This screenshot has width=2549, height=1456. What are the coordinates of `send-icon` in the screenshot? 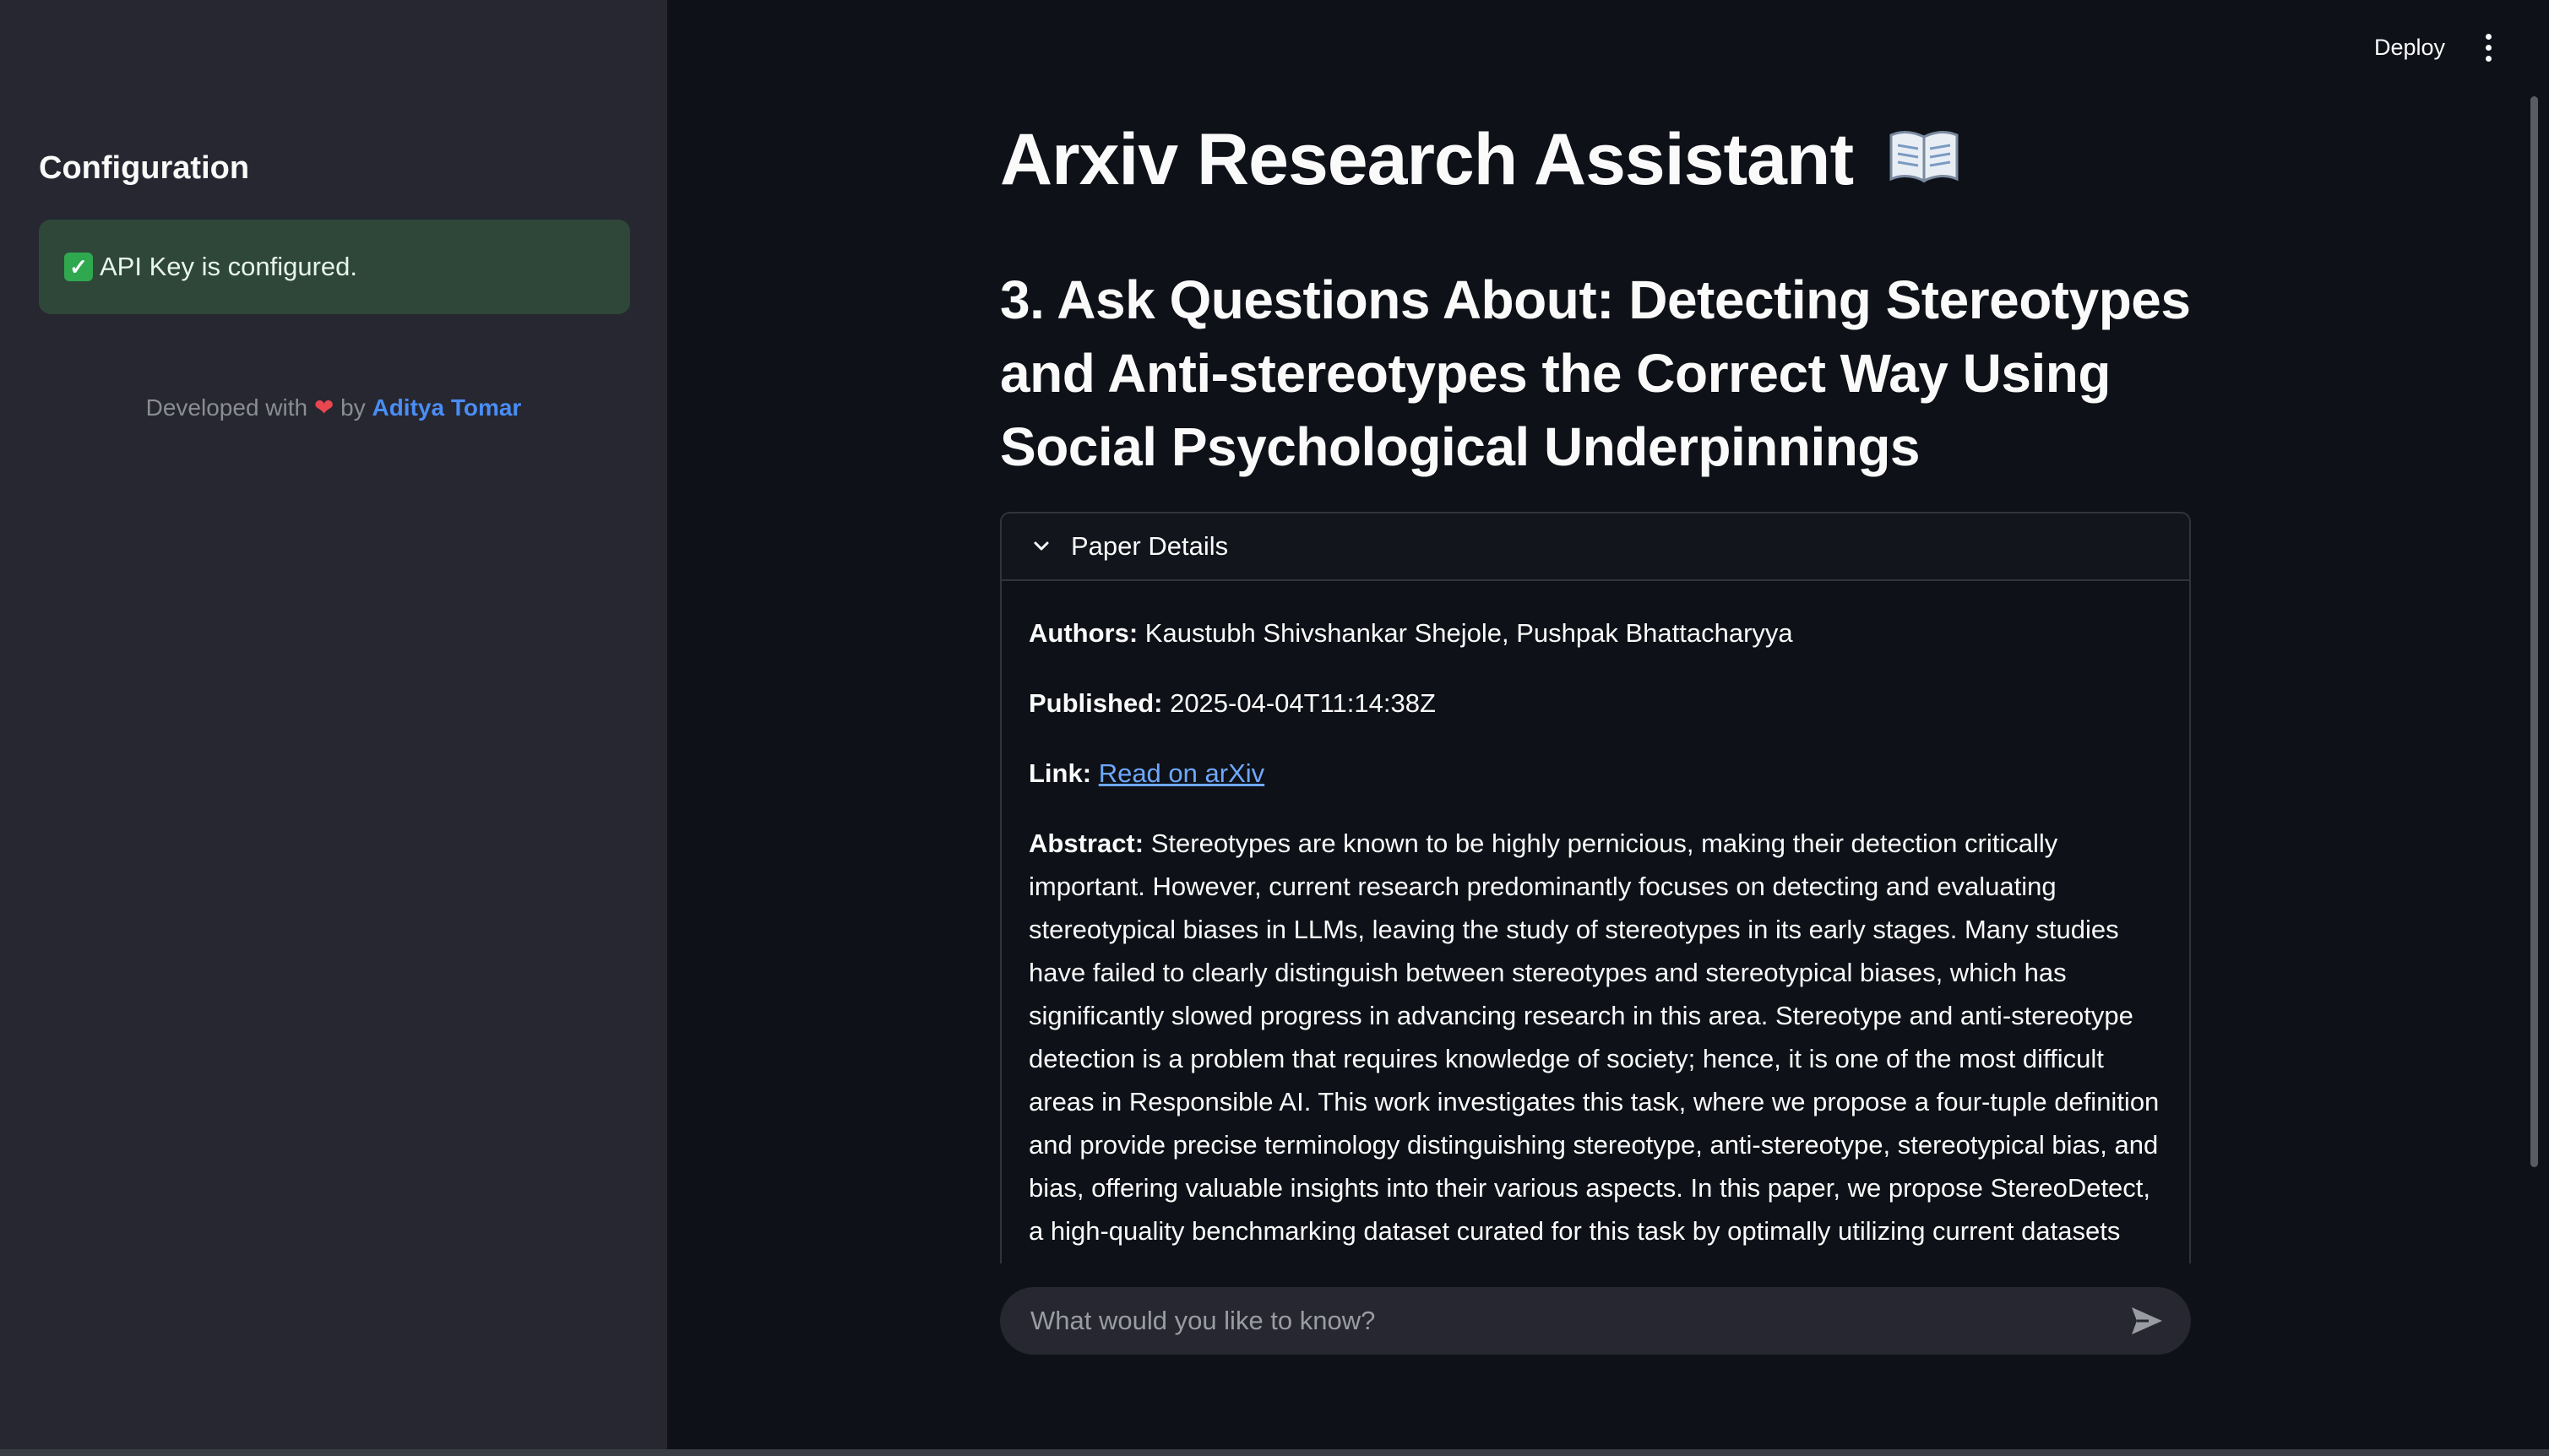 It's located at (2147, 1320).